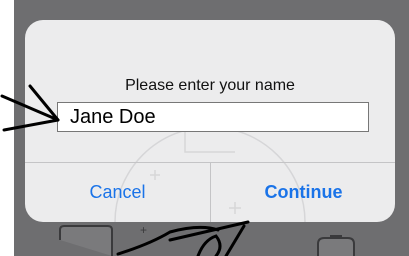  What do you see at coordinates (7, 128) in the screenshot?
I see `left-margin` at bounding box center [7, 128].